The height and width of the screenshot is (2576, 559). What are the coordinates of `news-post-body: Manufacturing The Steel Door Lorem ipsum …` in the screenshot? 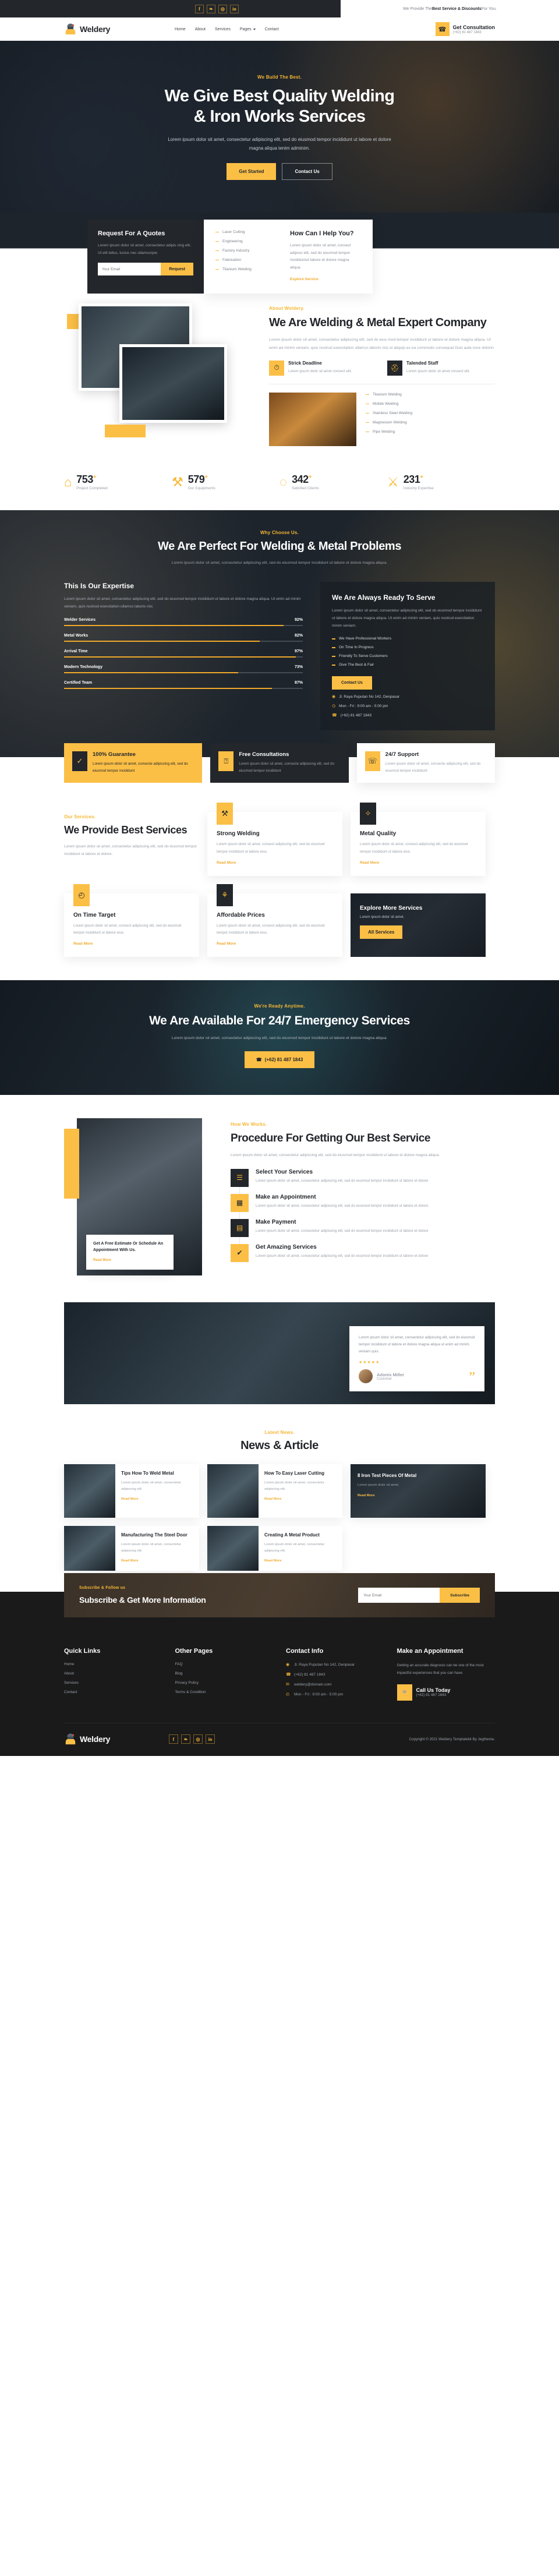 It's located at (157, 1548).